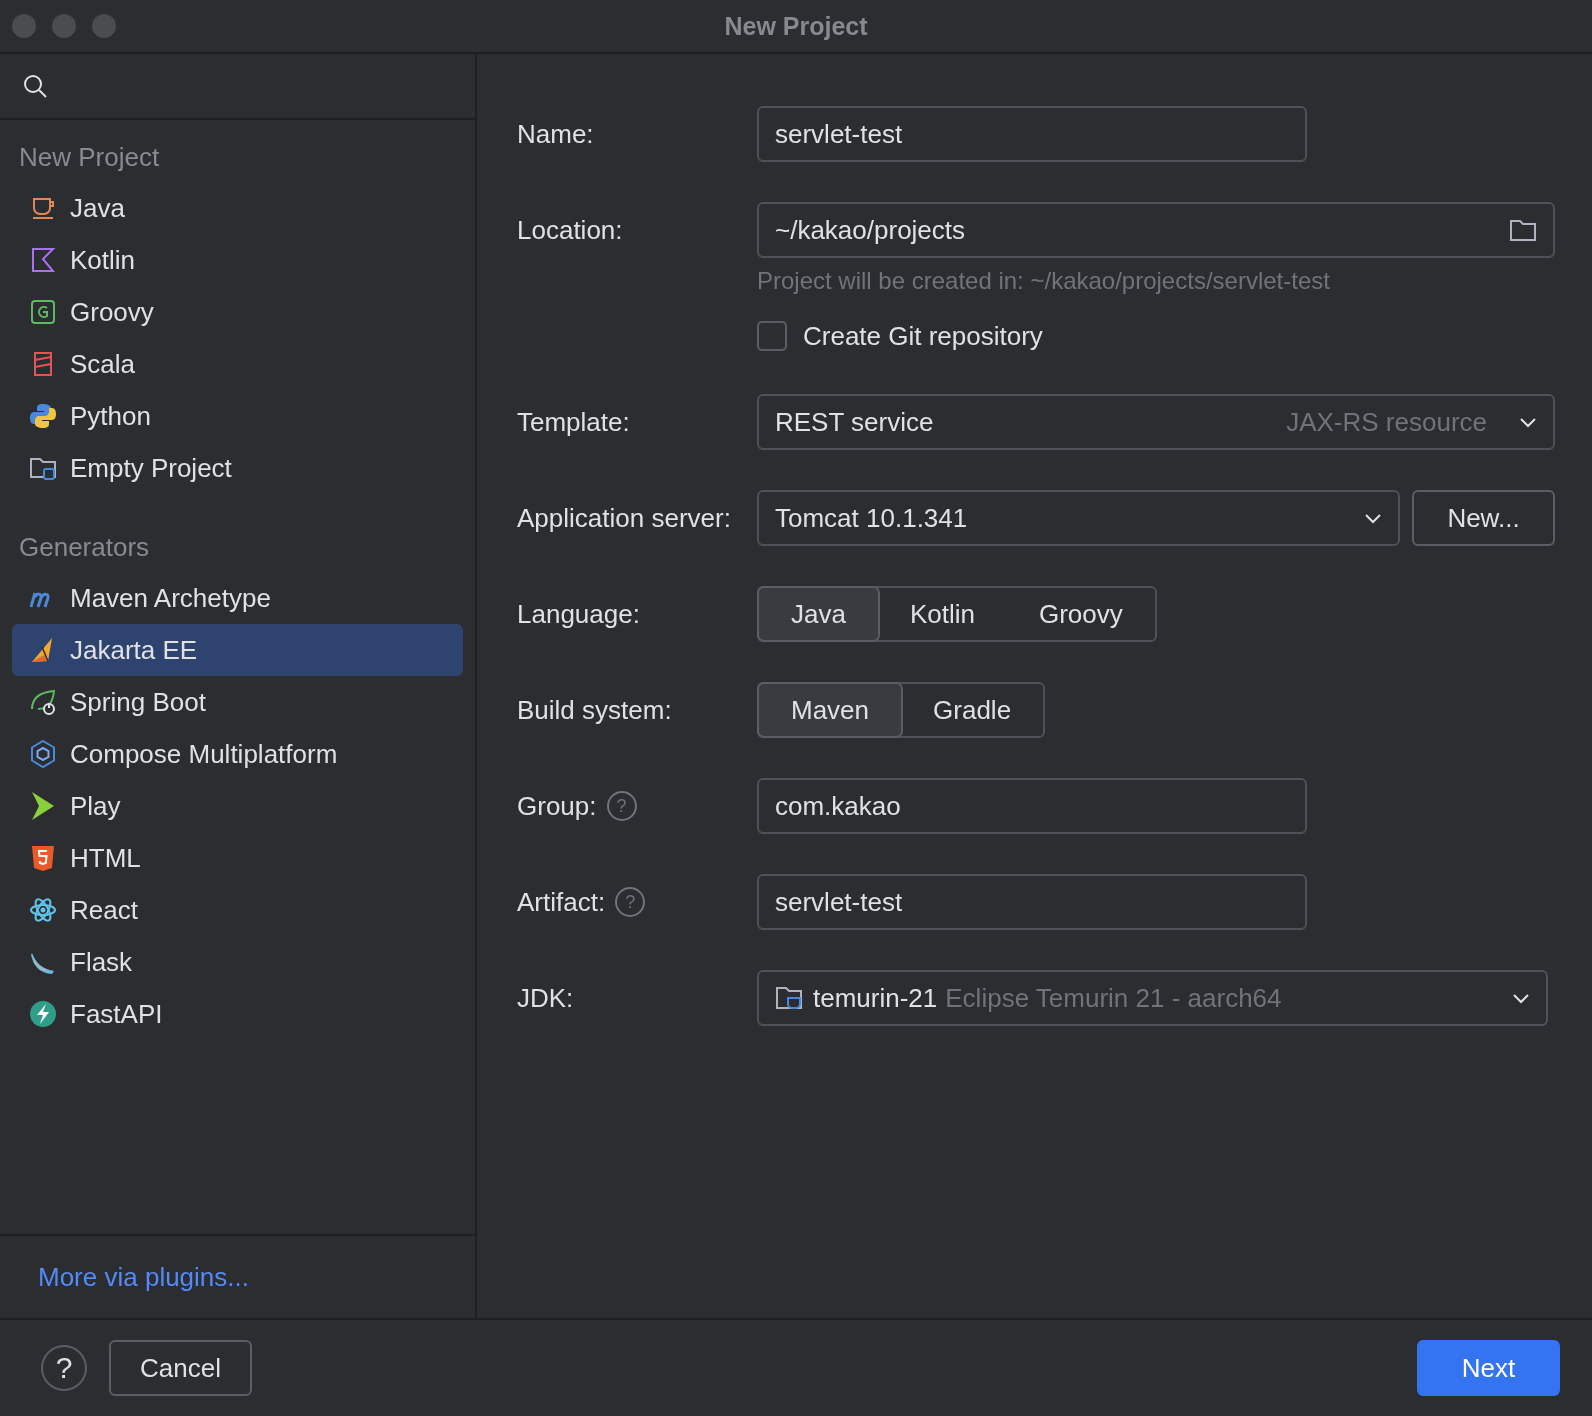 The width and height of the screenshot is (1592, 1416). Describe the element at coordinates (180, 1368) in the screenshot. I see `cancel-button: Cancel` at that location.